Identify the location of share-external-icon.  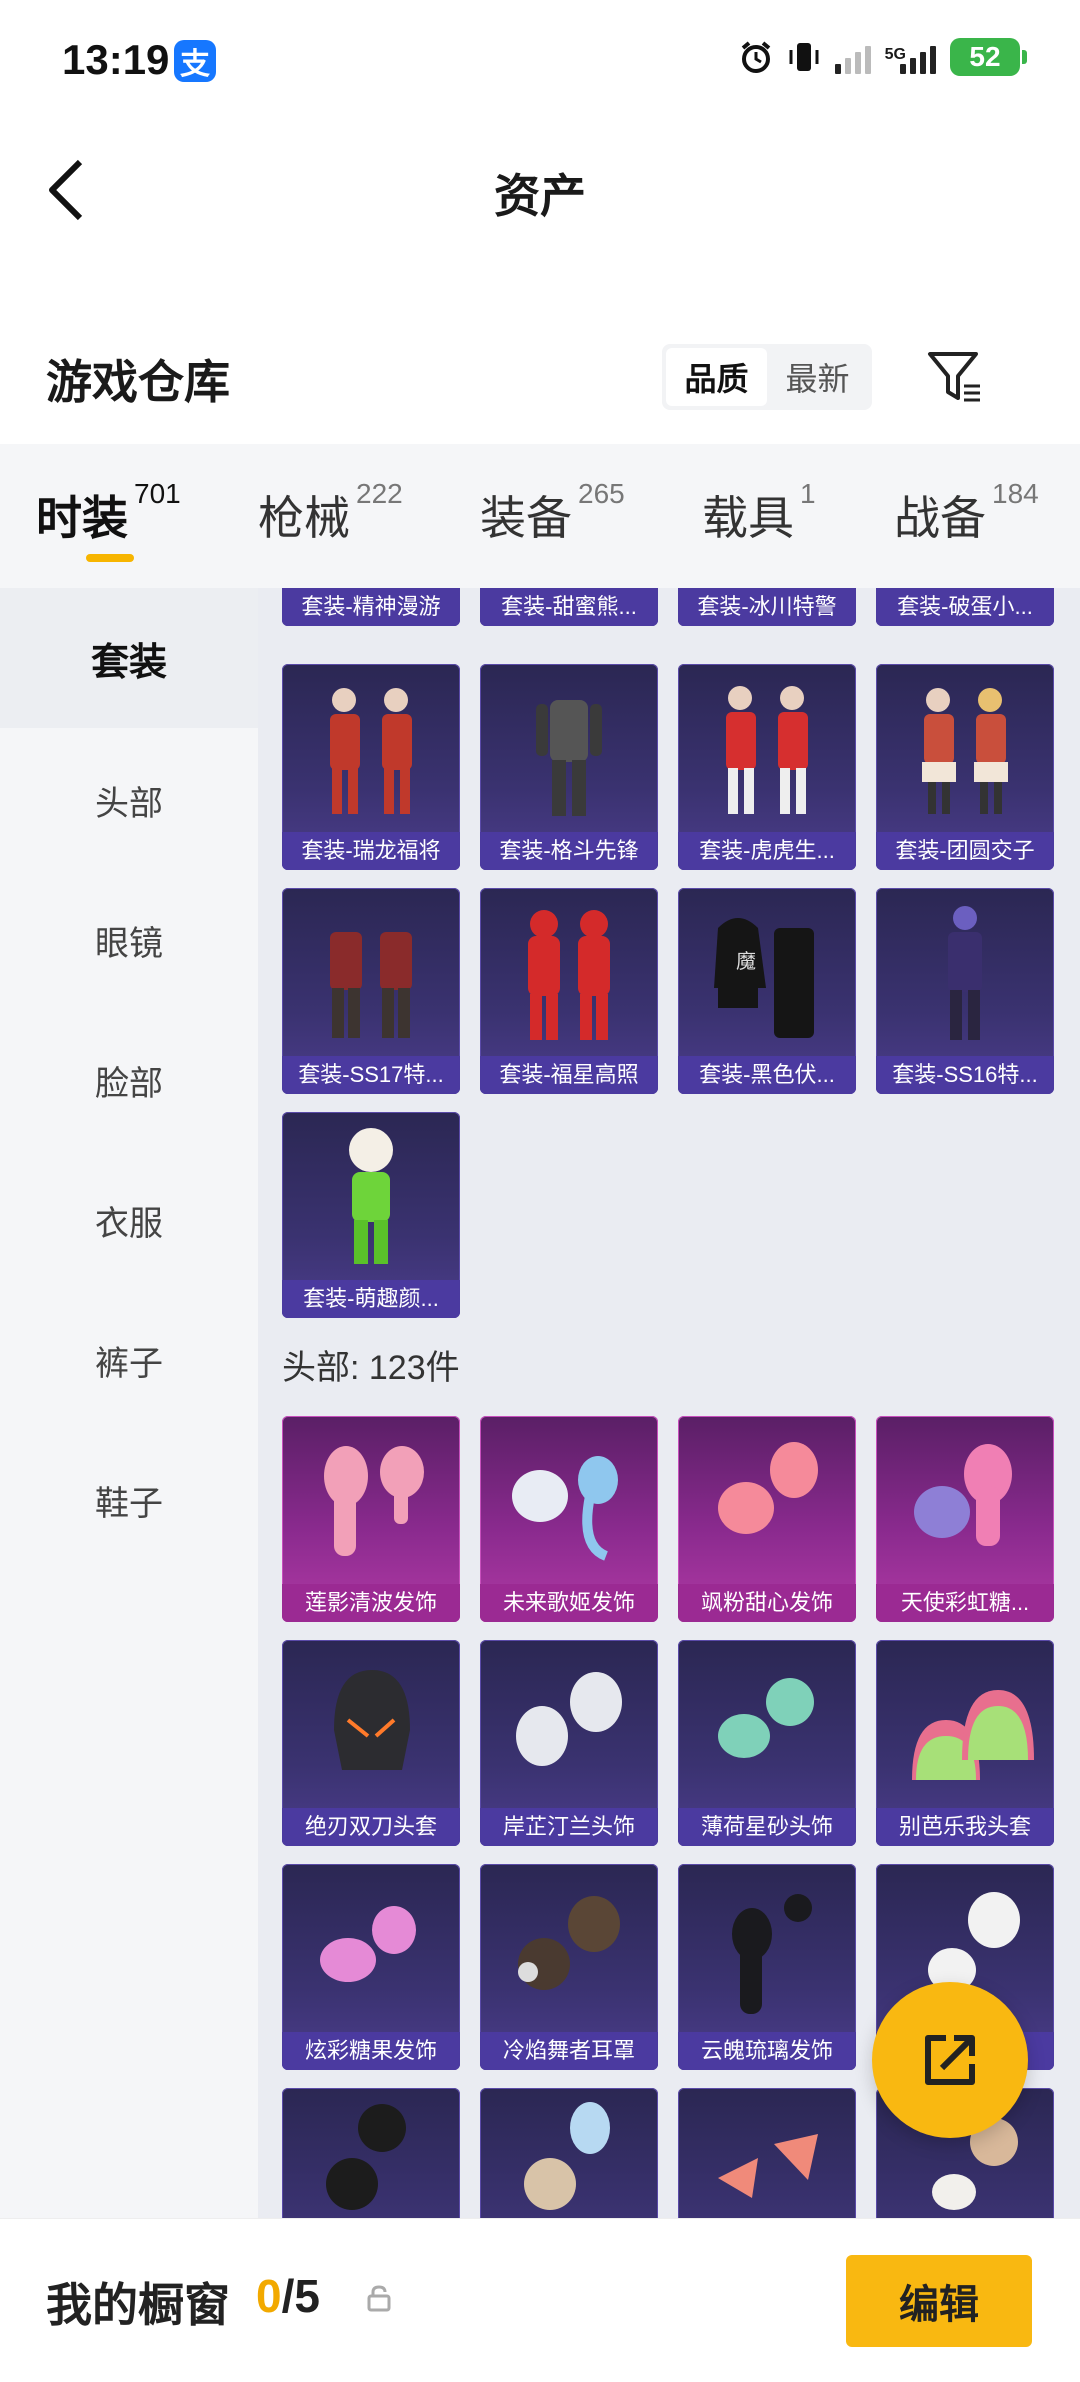
(950, 2060).